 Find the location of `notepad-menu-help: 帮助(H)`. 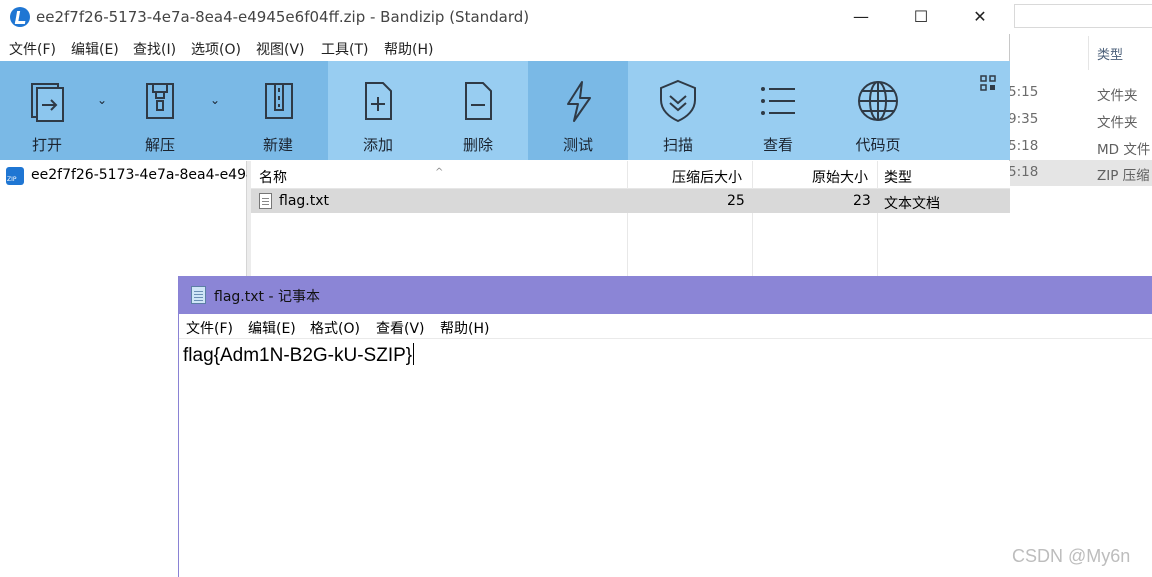

notepad-menu-help: 帮助(H) is located at coordinates (464, 328).